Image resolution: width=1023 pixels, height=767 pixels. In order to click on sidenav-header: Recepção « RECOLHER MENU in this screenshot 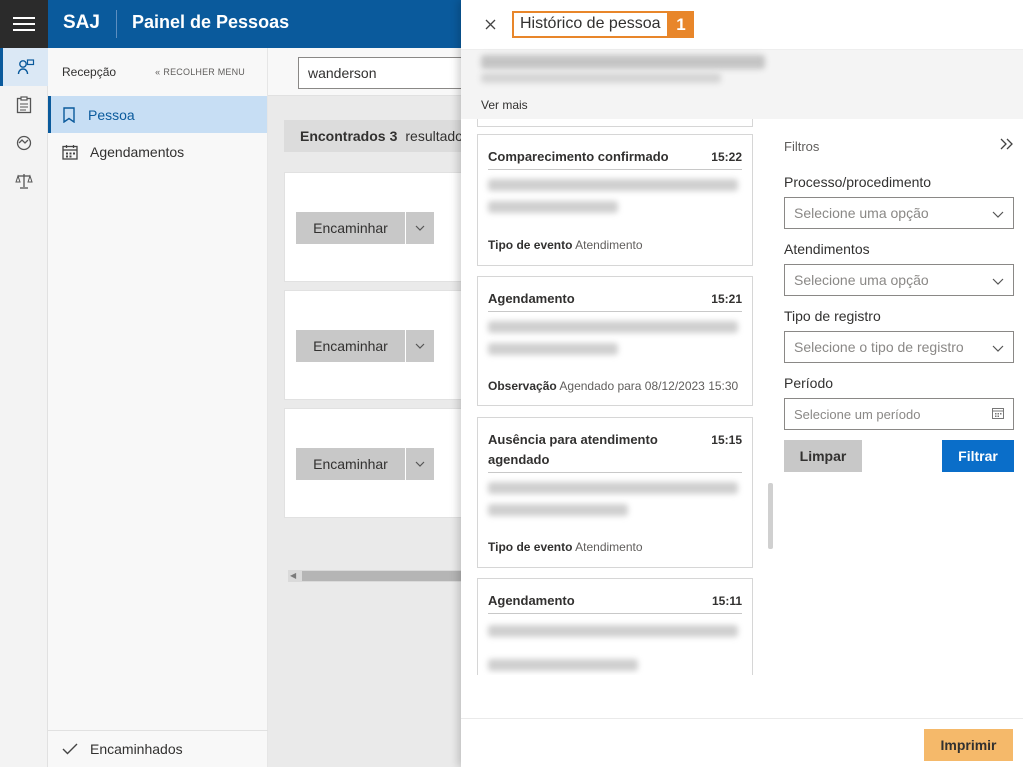, I will do `click(157, 72)`.